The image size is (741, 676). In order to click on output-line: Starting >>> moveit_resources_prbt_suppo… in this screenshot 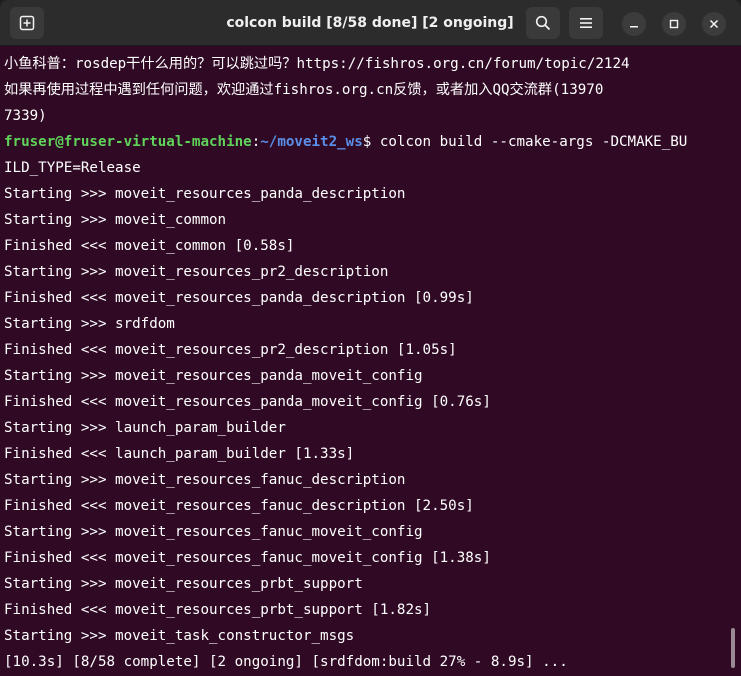, I will do `click(183, 584)`.